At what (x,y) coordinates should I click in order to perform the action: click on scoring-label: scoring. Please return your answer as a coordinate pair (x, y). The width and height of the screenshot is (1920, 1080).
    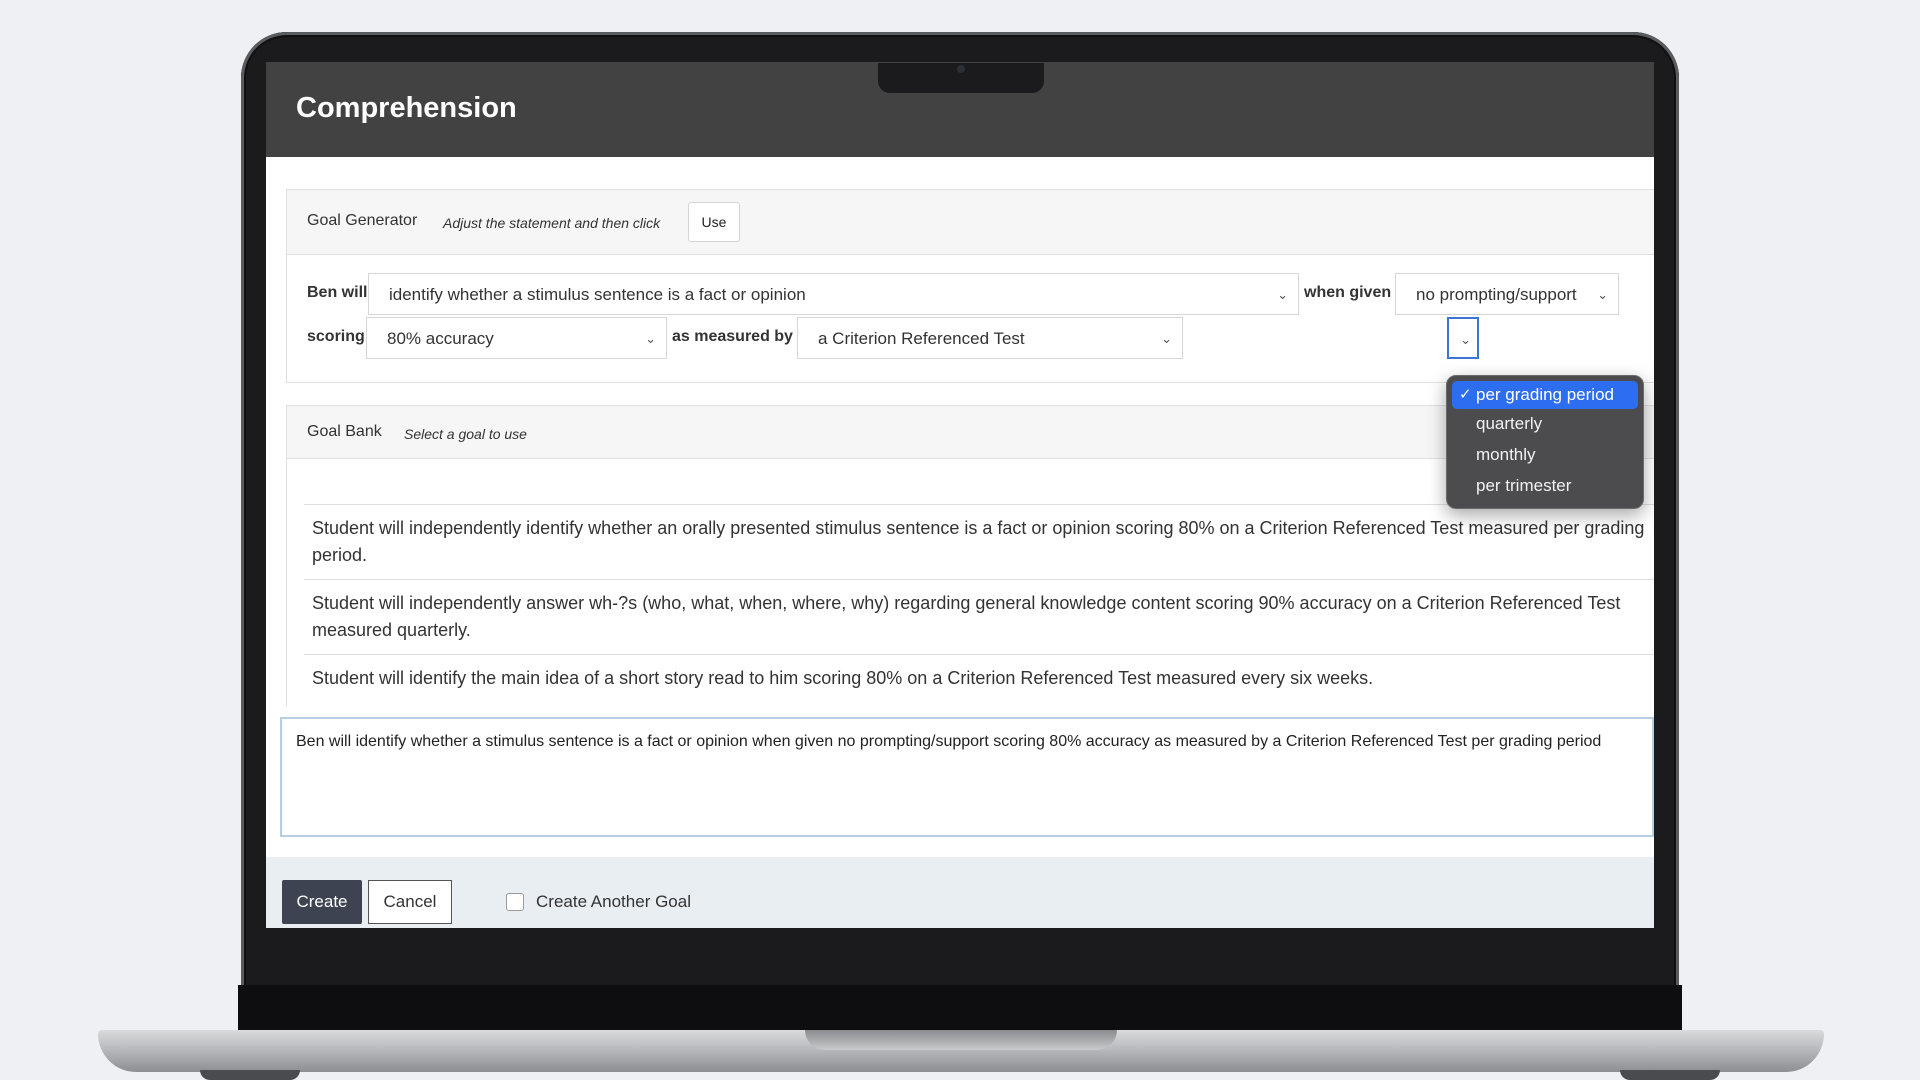
    Looking at the image, I should click on (336, 336).